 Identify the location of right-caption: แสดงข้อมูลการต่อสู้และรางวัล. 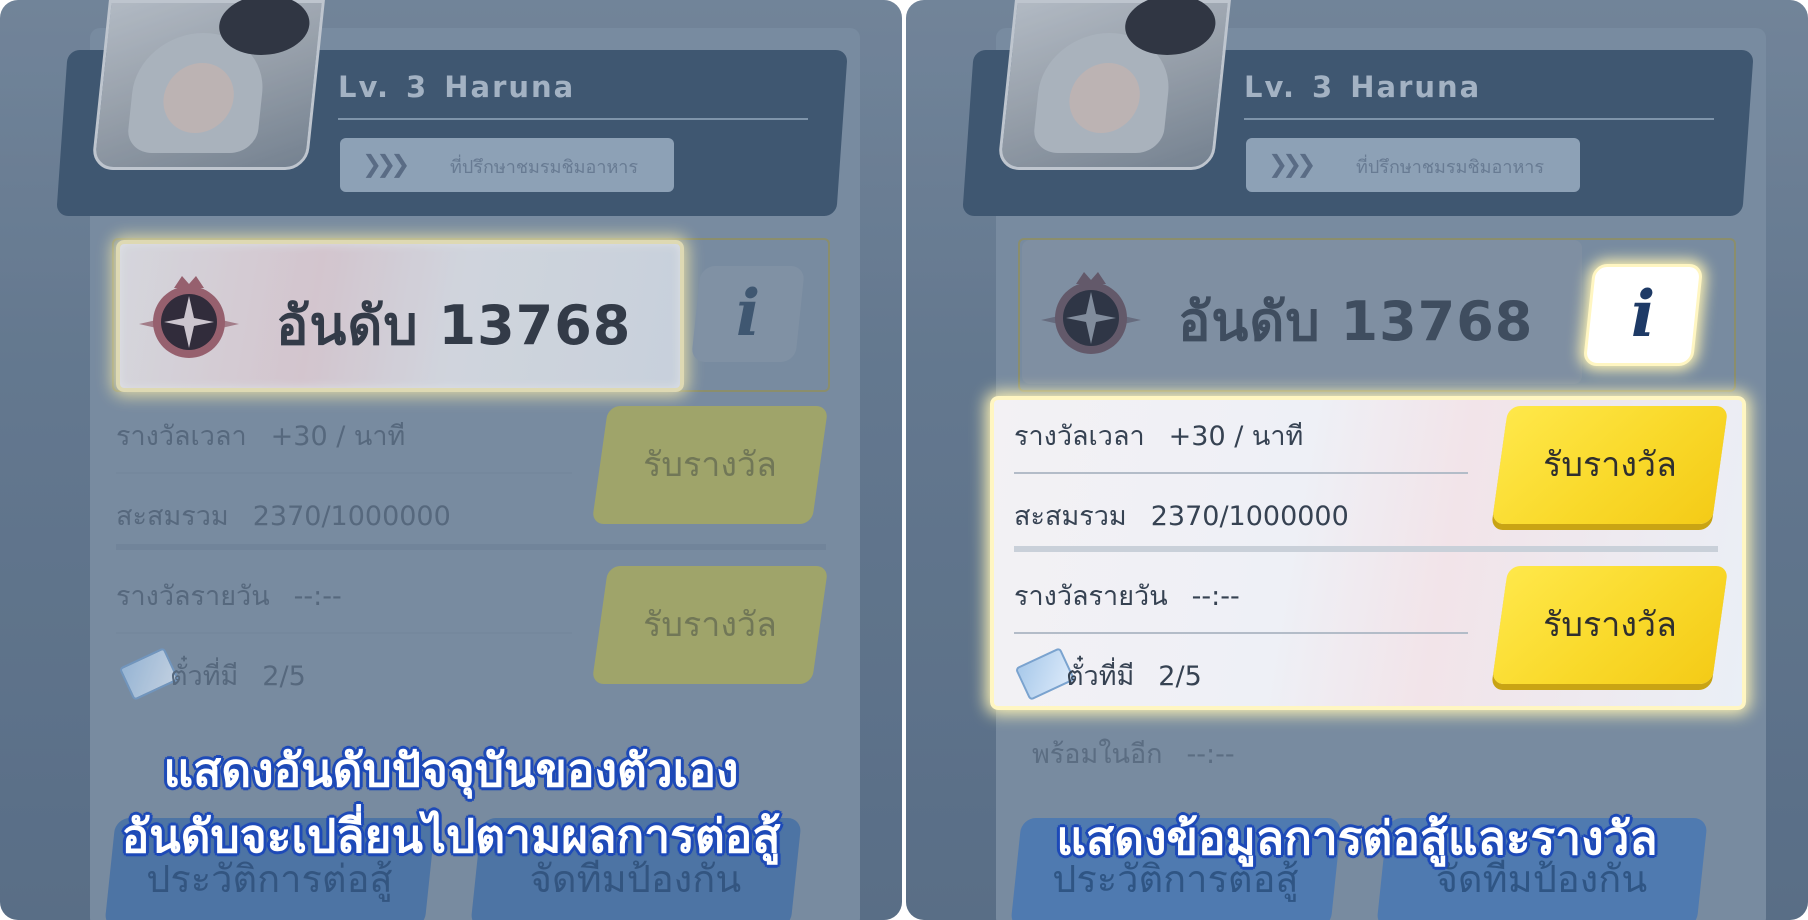
(1357, 838).